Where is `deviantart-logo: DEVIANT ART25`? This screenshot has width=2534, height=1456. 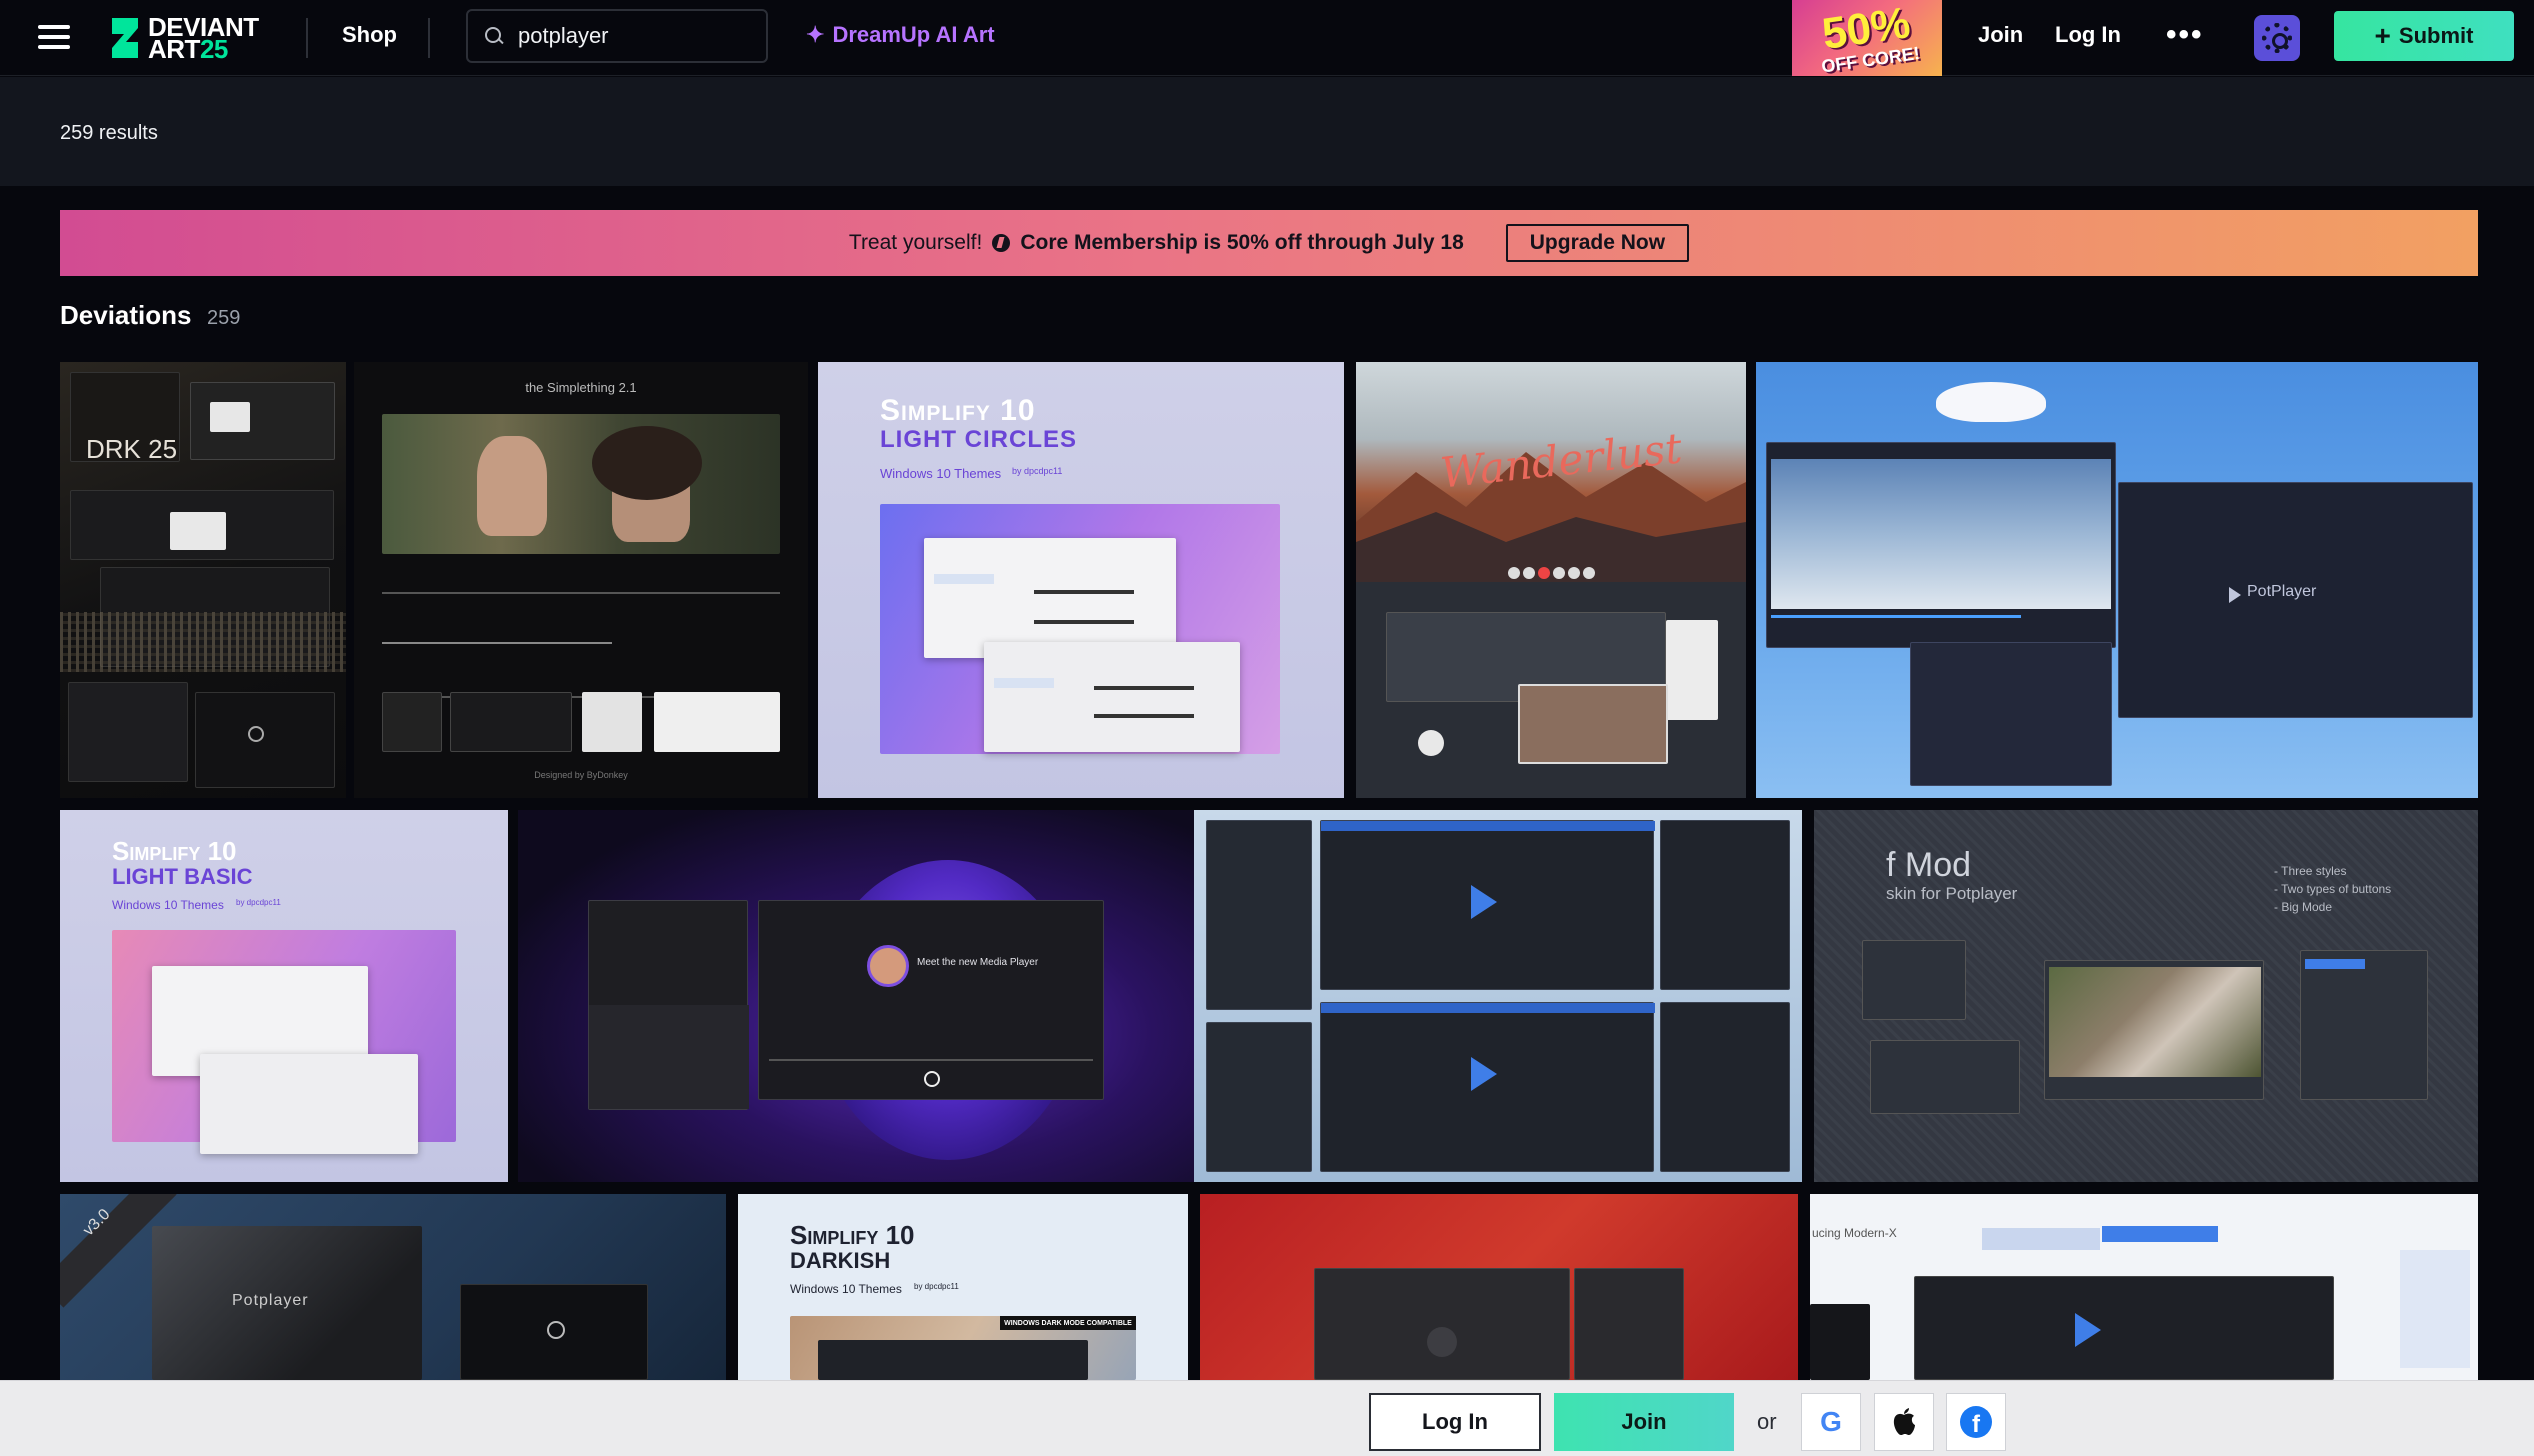
deviantart-logo: DEVIANT ART25 is located at coordinates (184, 38).